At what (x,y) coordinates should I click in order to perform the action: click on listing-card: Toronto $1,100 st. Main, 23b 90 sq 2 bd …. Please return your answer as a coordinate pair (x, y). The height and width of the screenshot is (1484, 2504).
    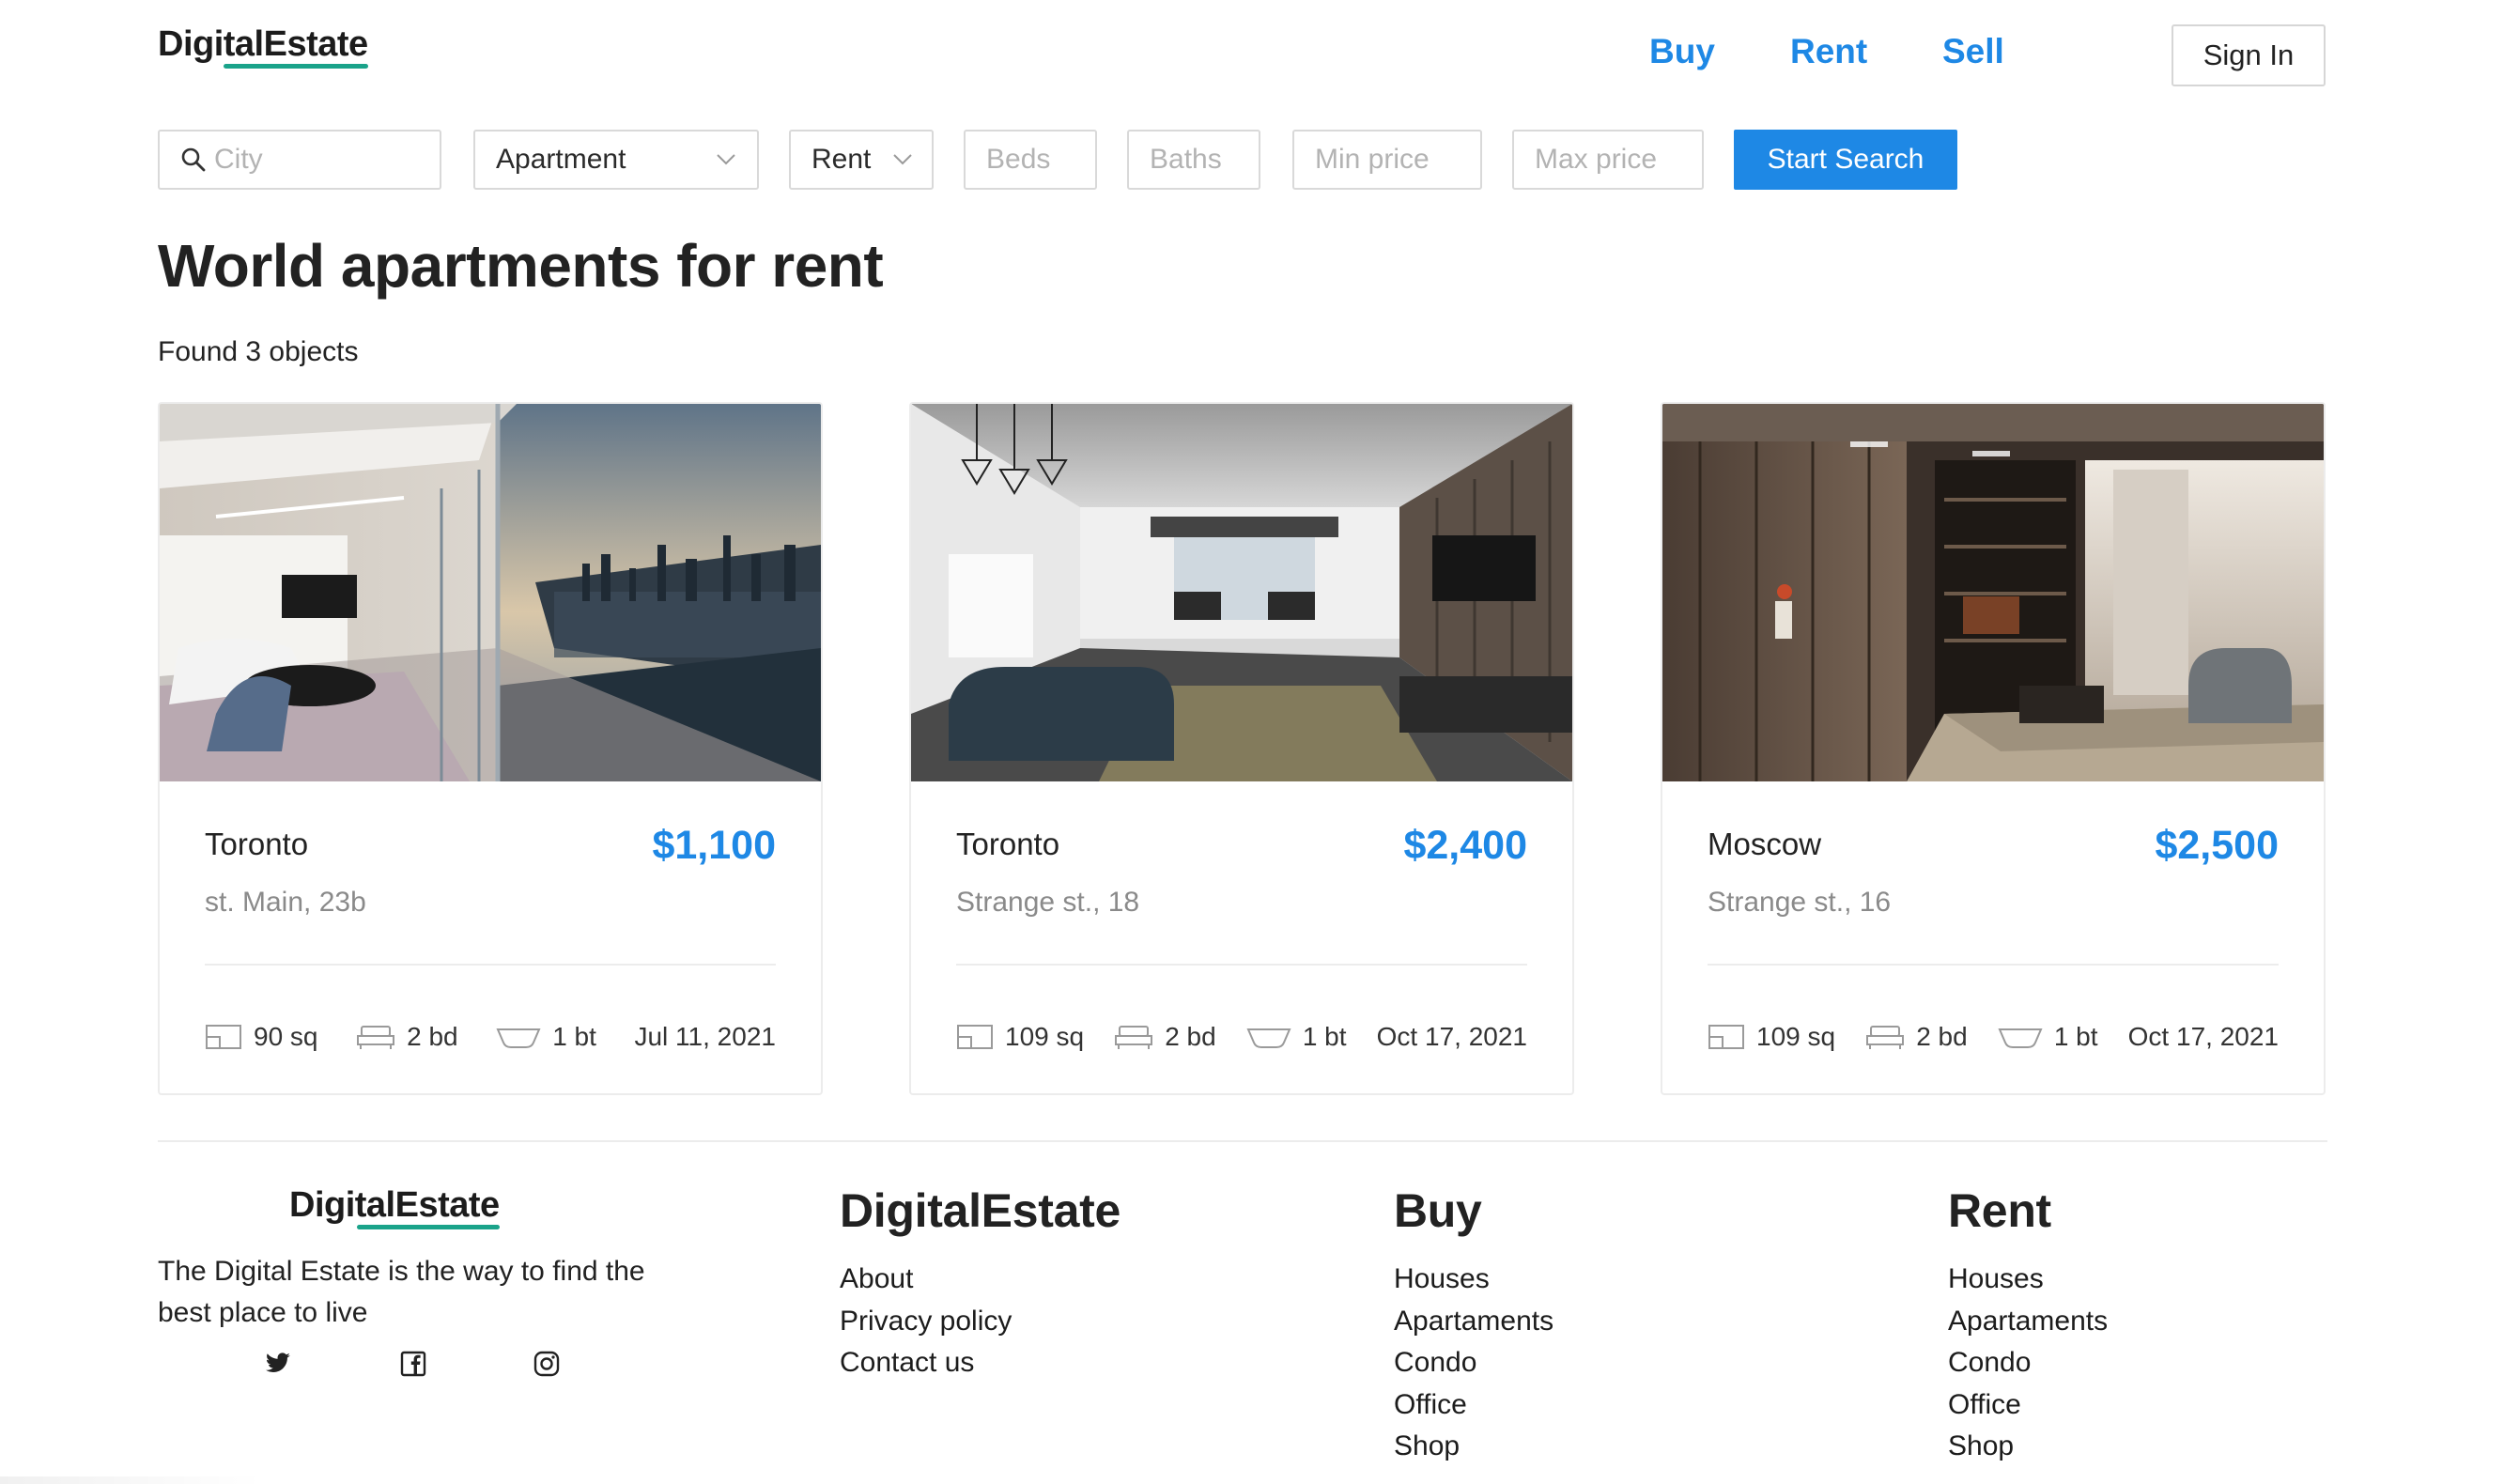
    Looking at the image, I should click on (491, 748).